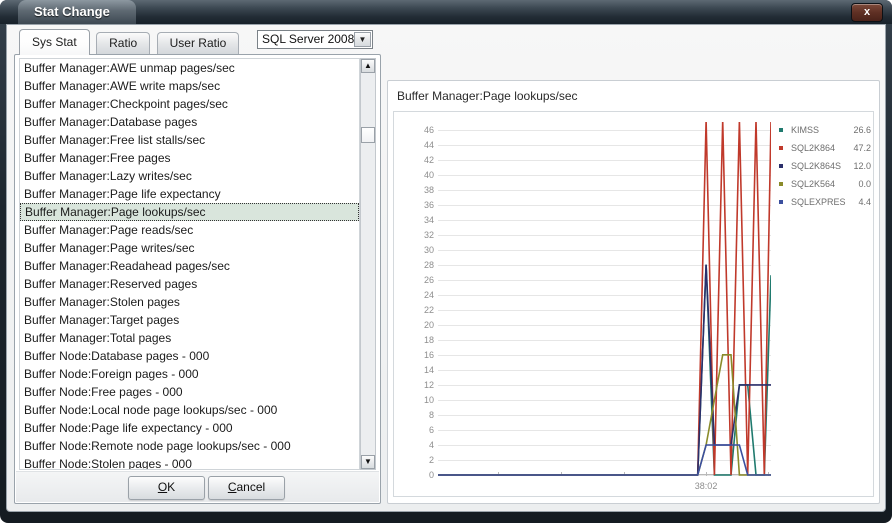 This screenshot has height=523, width=892. I want to click on y-axis-tick-label: 16, so click(428, 354).